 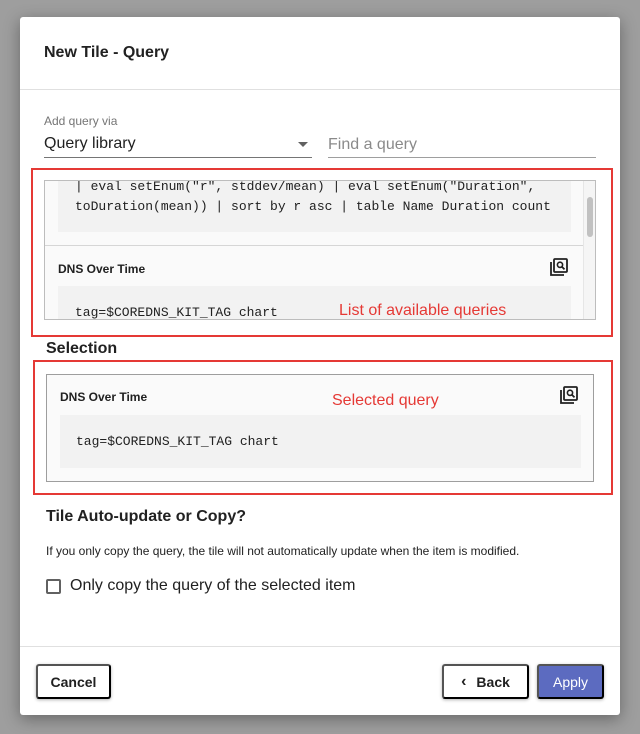 I want to click on copy-only-checkbox-row: Only copy the query of the selected item, so click(x=200, y=586).